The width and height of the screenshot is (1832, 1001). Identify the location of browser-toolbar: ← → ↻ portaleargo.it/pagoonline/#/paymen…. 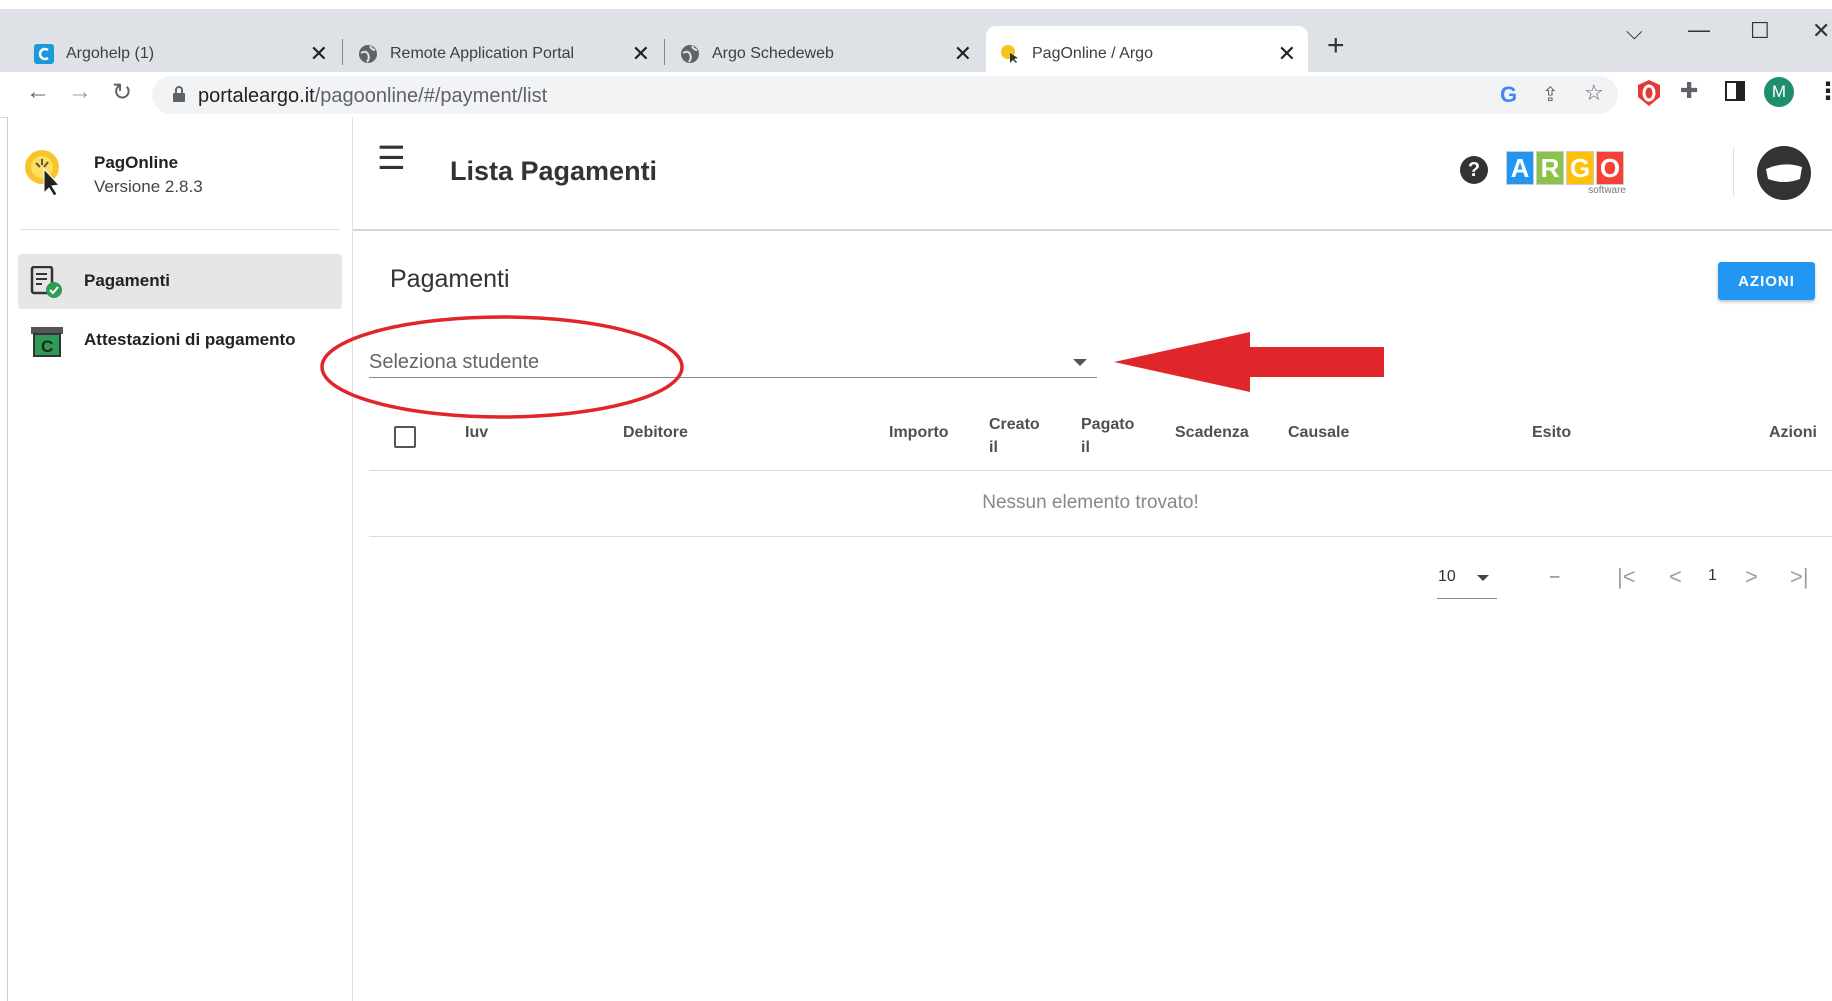
(916, 95).